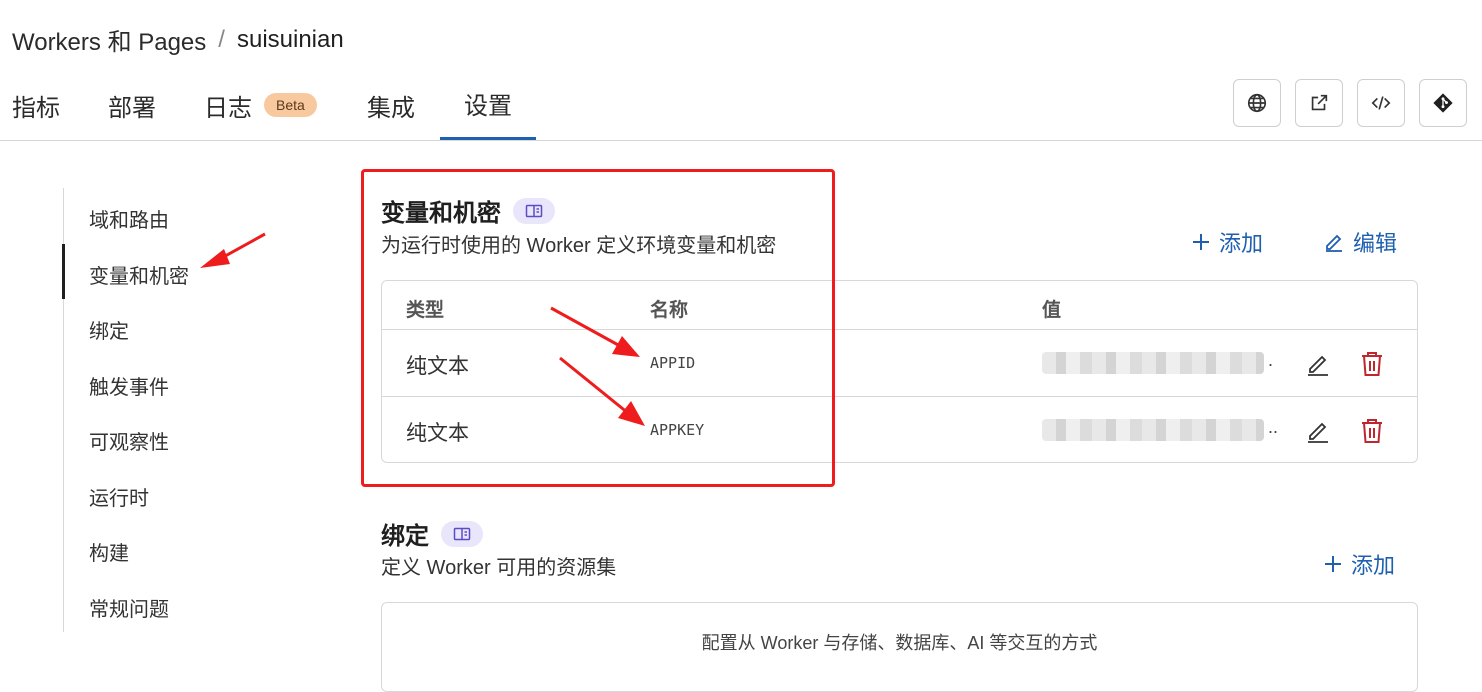  I want to click on git-icon, so click(1443, 103).